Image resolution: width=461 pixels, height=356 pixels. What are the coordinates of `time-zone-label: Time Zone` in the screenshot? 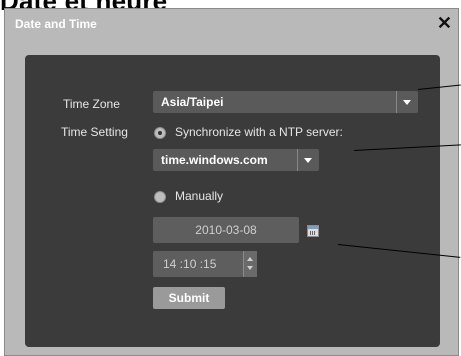 It's located at (91, 104).